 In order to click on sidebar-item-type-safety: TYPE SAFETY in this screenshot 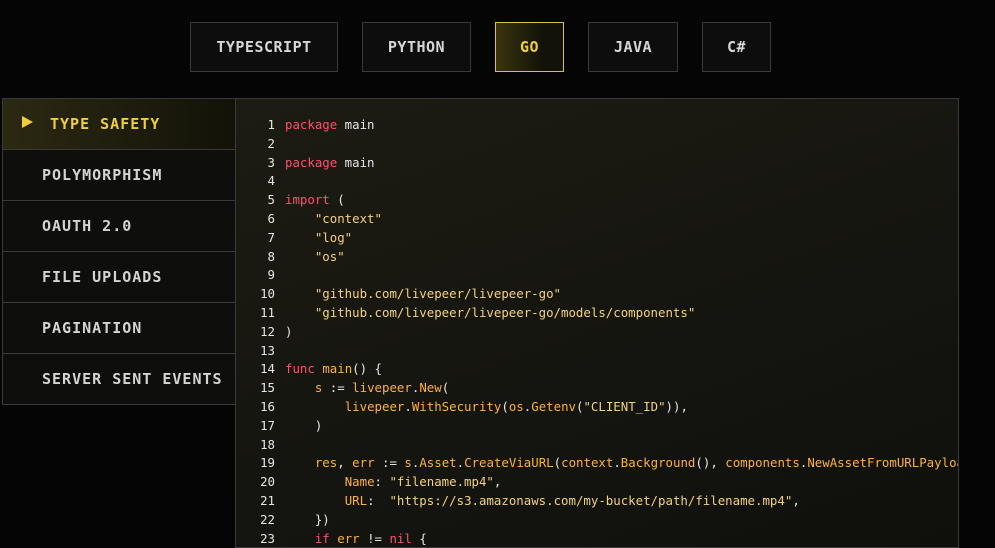, I will do `click(119, 124)`.